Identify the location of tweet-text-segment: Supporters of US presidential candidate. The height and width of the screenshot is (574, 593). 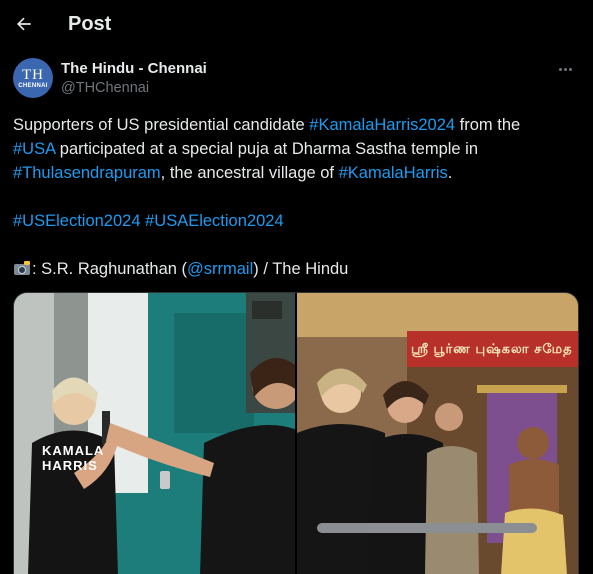
(161, 125).